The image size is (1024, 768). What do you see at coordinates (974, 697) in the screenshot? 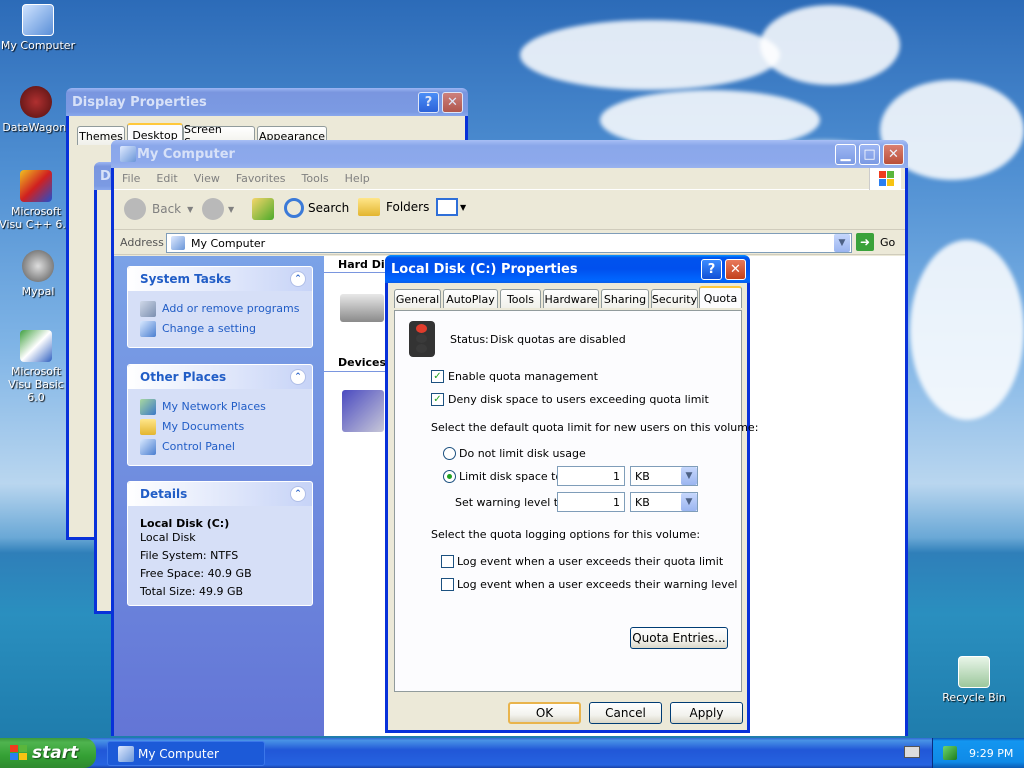
I see `desktop-icon-label: Recycle Bin` at bounding box center [974, 697].